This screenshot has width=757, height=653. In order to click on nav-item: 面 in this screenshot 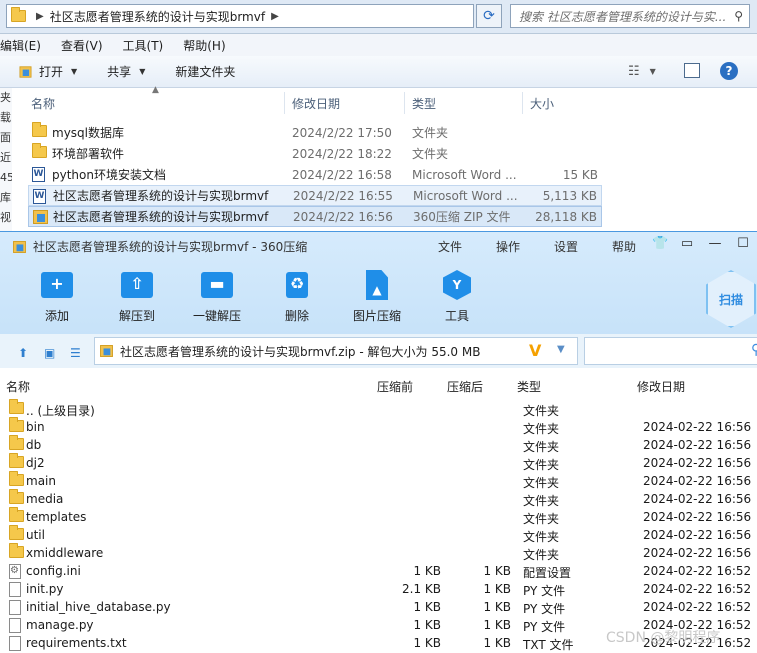, I will do `click(6, 138)`.